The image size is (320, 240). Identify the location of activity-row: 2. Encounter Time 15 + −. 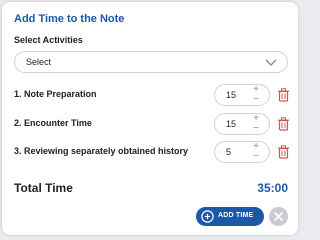
(153, 124).